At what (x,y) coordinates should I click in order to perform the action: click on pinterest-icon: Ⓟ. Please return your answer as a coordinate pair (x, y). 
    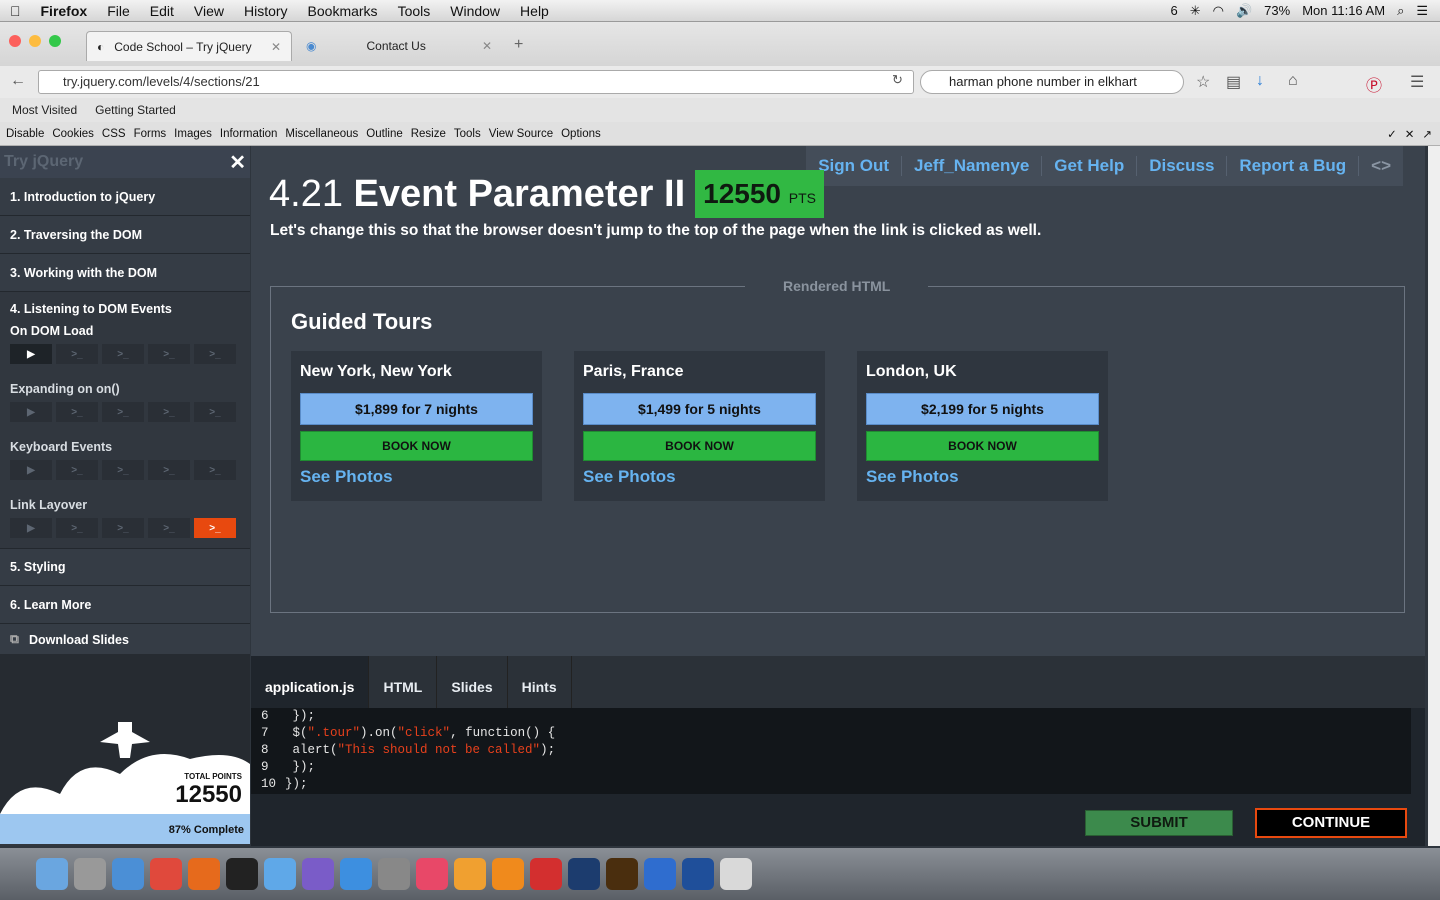
    Looking at the image, I should click on (1374, 84).